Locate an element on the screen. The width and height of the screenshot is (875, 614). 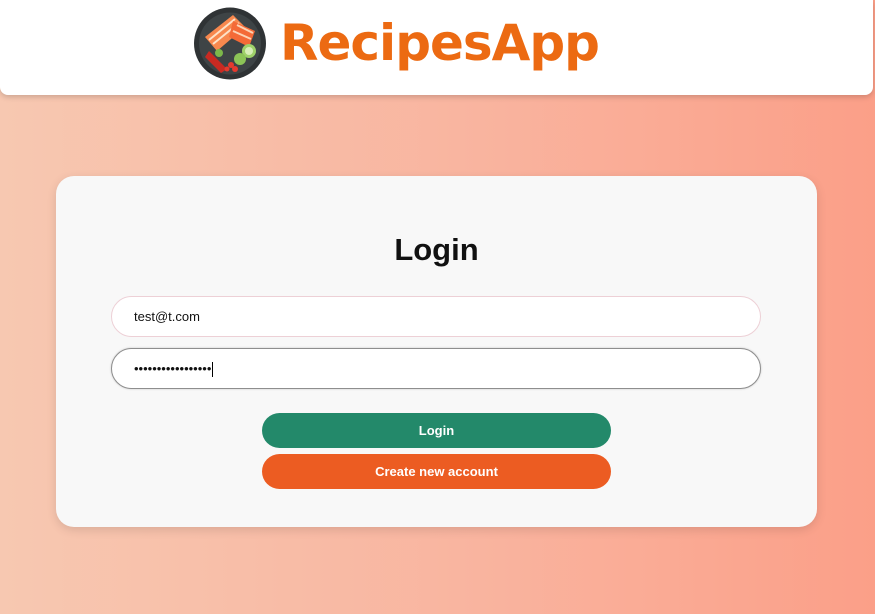
sushi-bowl-icon is located at coordinates (230, 43).